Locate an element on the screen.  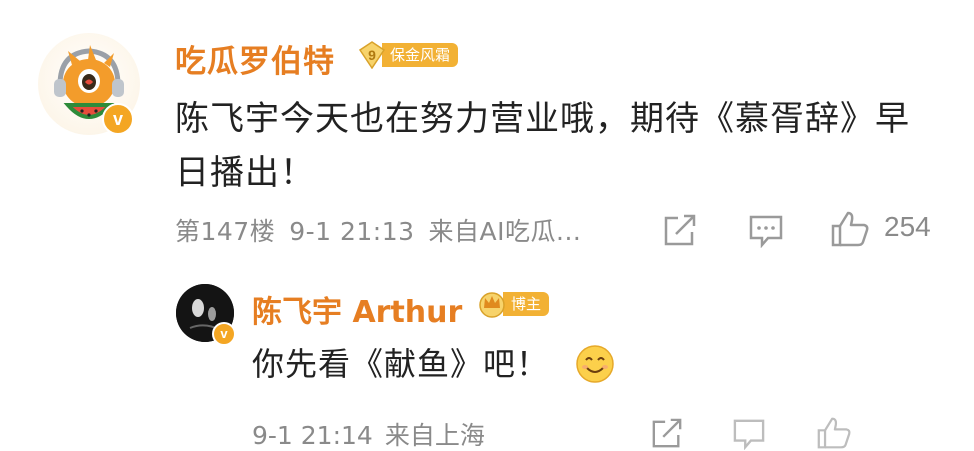
reply-text-row: 你先看《献鱼》吧！ is located at coordinates (433, 364).